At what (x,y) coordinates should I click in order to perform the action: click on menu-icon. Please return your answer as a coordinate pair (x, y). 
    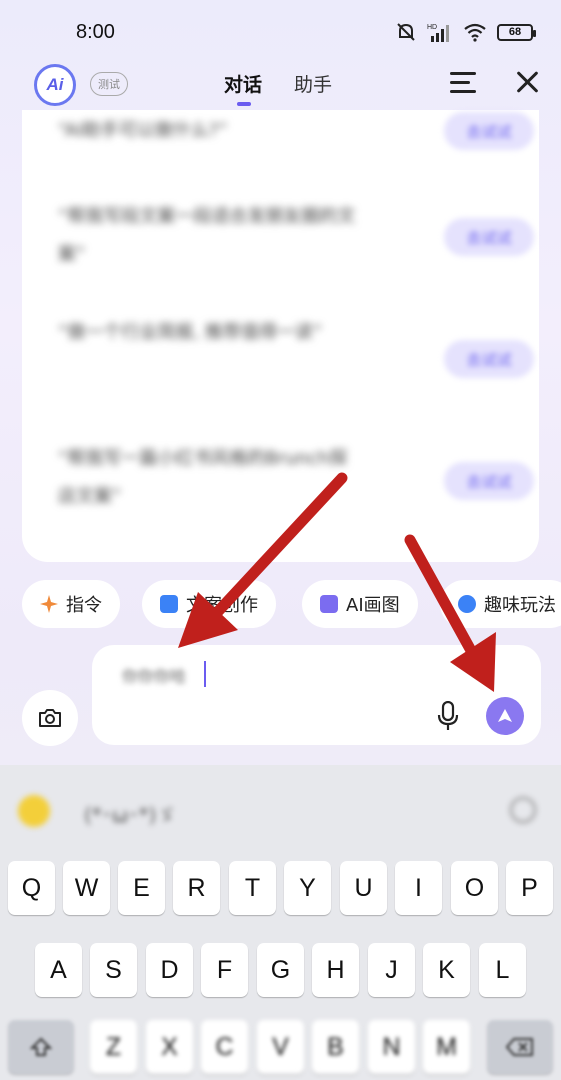
    Looking at the image, I should click on (463, 83).